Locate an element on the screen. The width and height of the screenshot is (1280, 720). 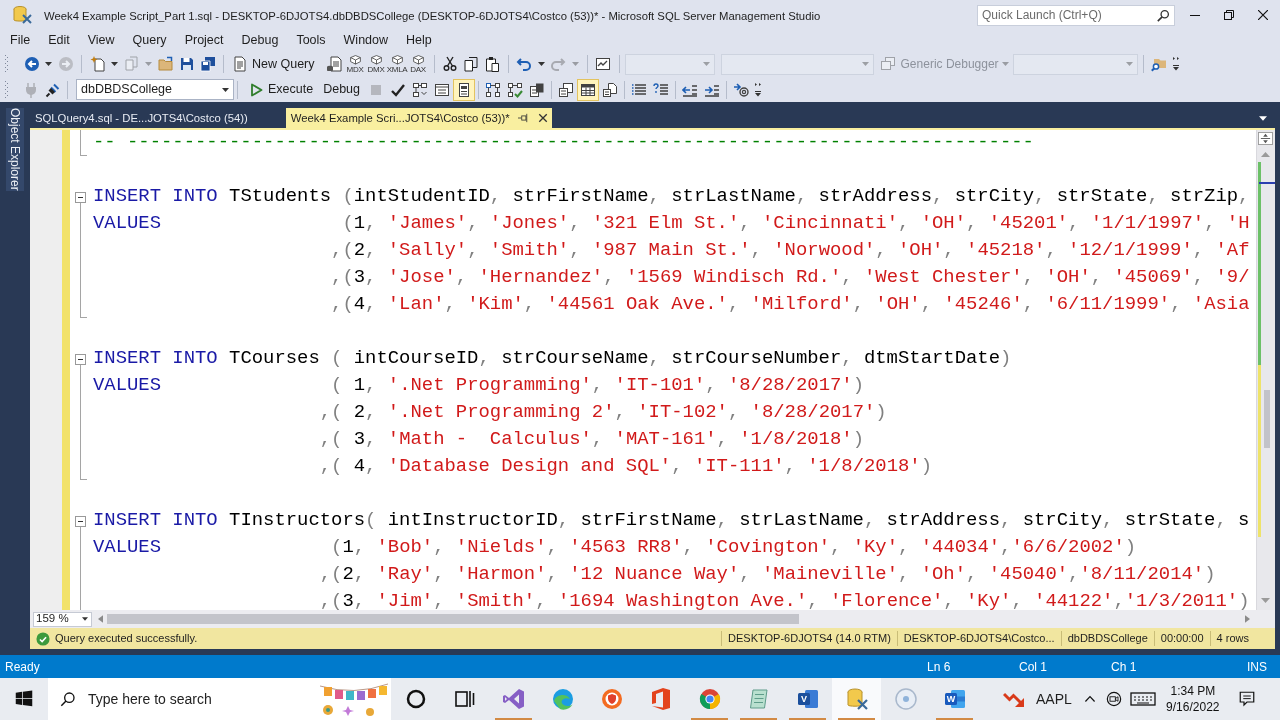
query-type-button: DAX is located at coordinates (418, 64).